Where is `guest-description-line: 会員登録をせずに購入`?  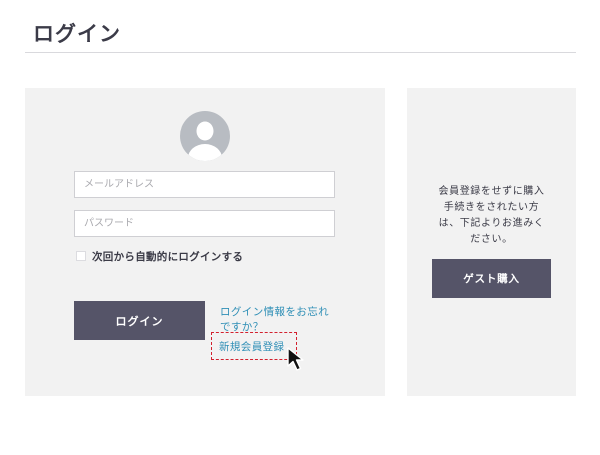
guest-description-line: 会員登録をせずに購入 is located at coordinates (491, 191).